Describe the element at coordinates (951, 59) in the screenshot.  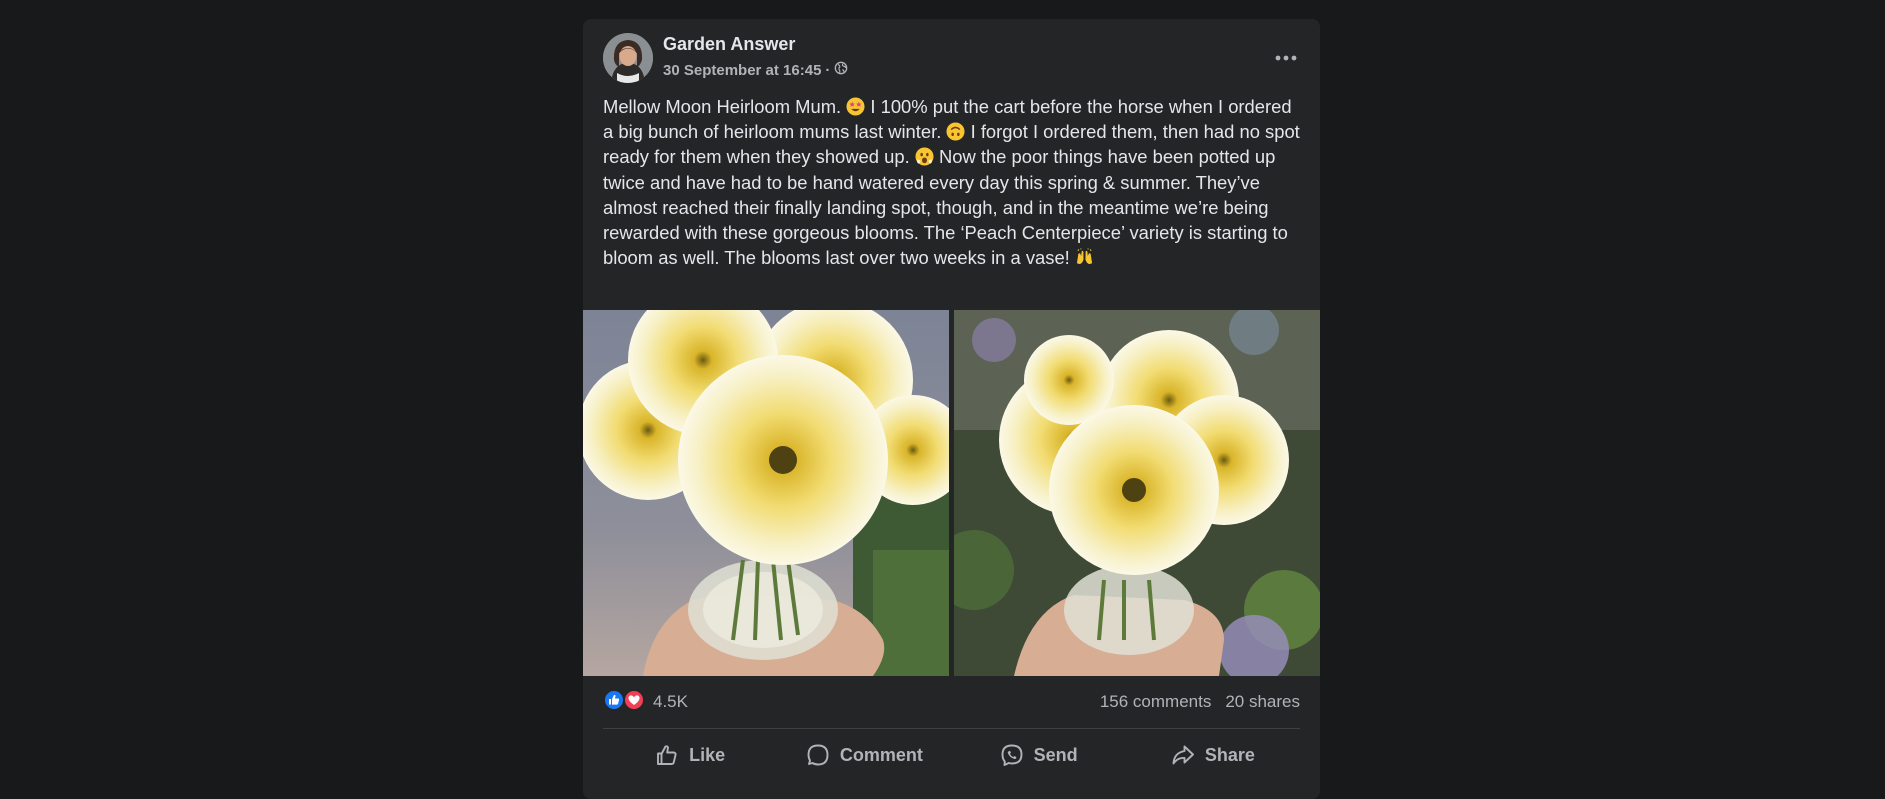
I see `post-header: Garden Answer 30 September at 16:45 ·` at that location.